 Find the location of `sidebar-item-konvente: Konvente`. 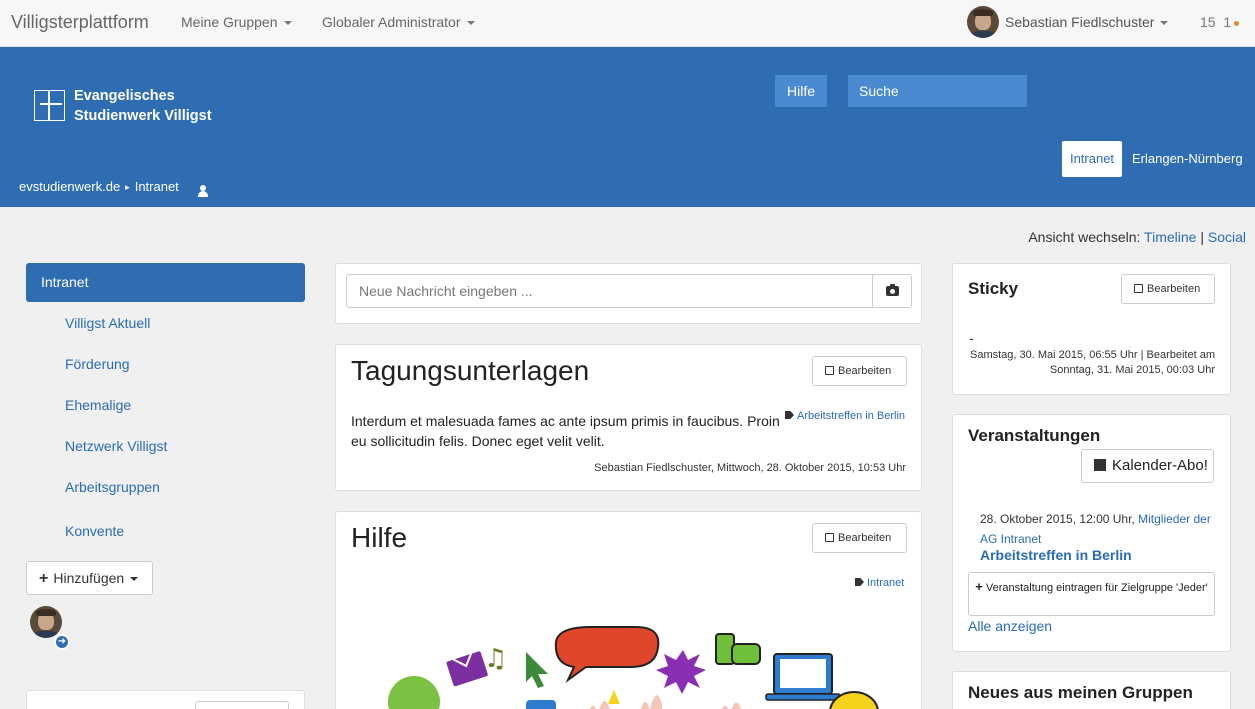

sidebar-item-konvente: Konvente is located at coordinates (94, 531).